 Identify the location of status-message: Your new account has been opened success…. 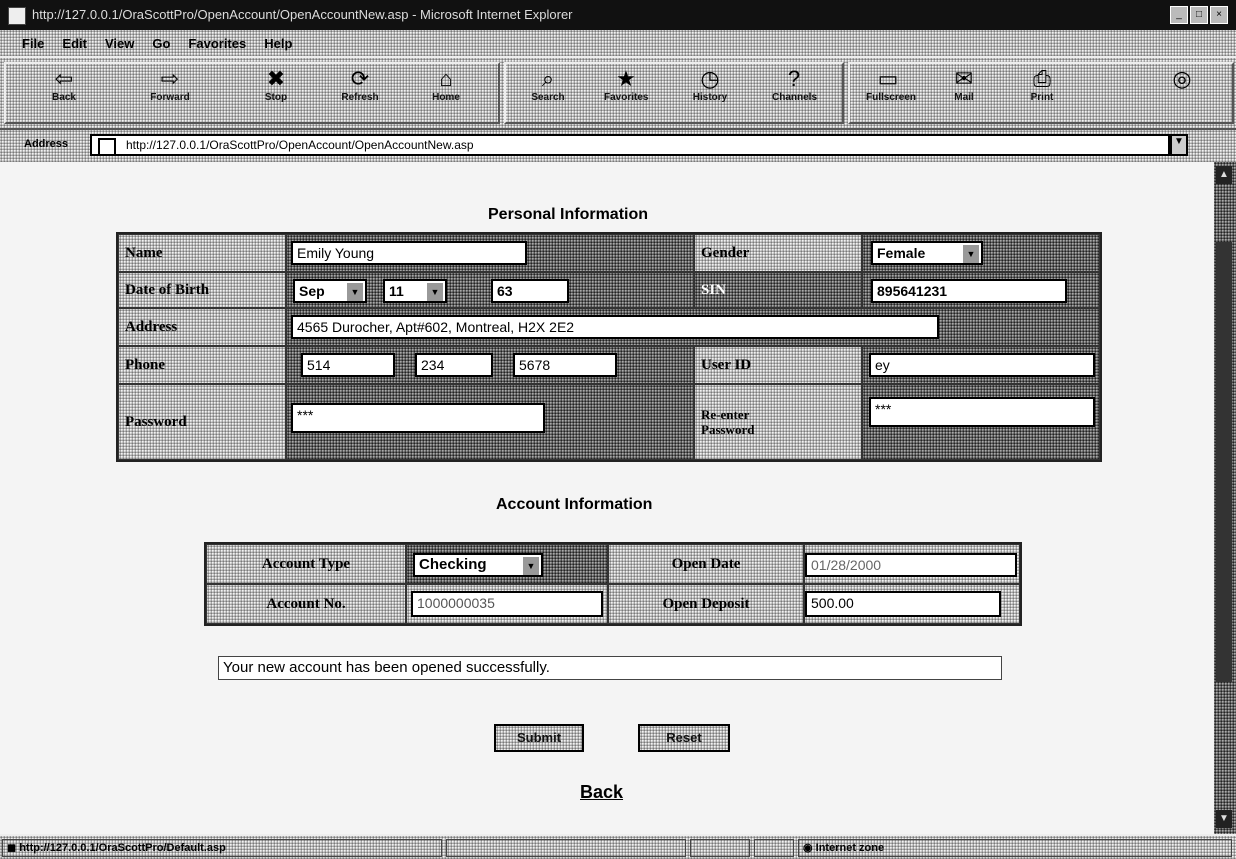
(610, 668).